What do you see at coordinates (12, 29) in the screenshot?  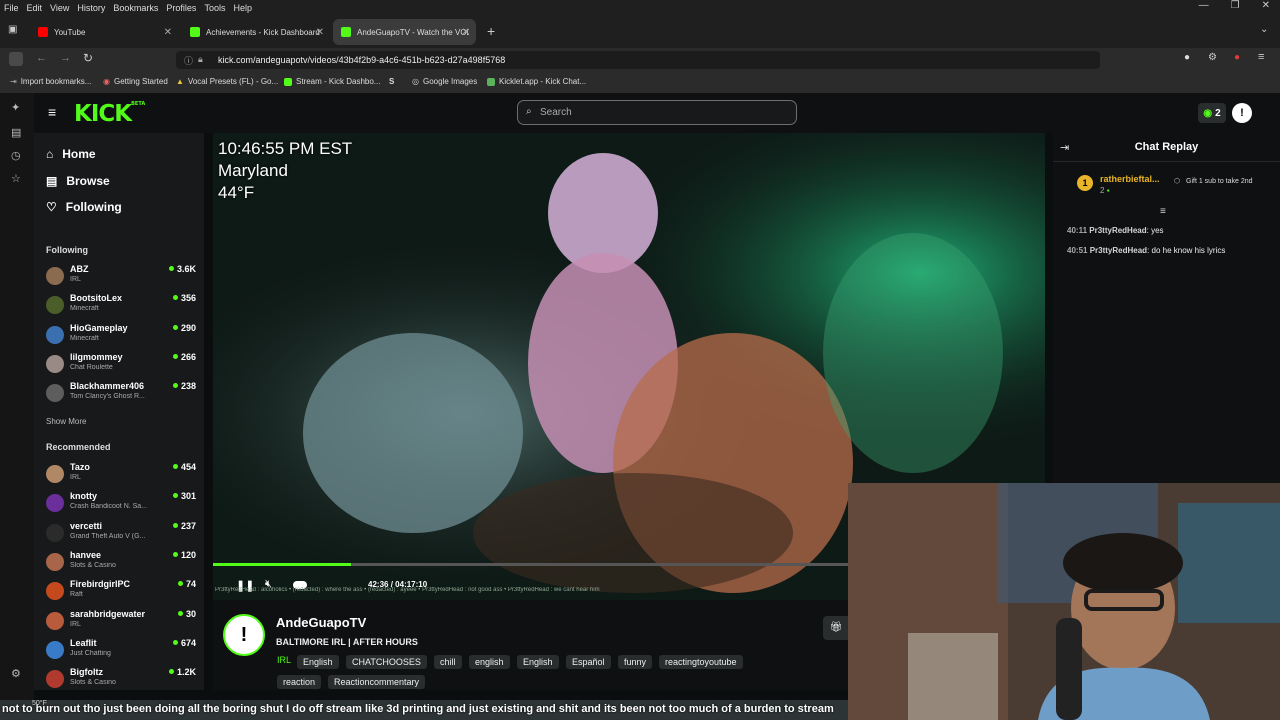 I see `tab-overview-icon: ▣` at bounding box center [12, 29].